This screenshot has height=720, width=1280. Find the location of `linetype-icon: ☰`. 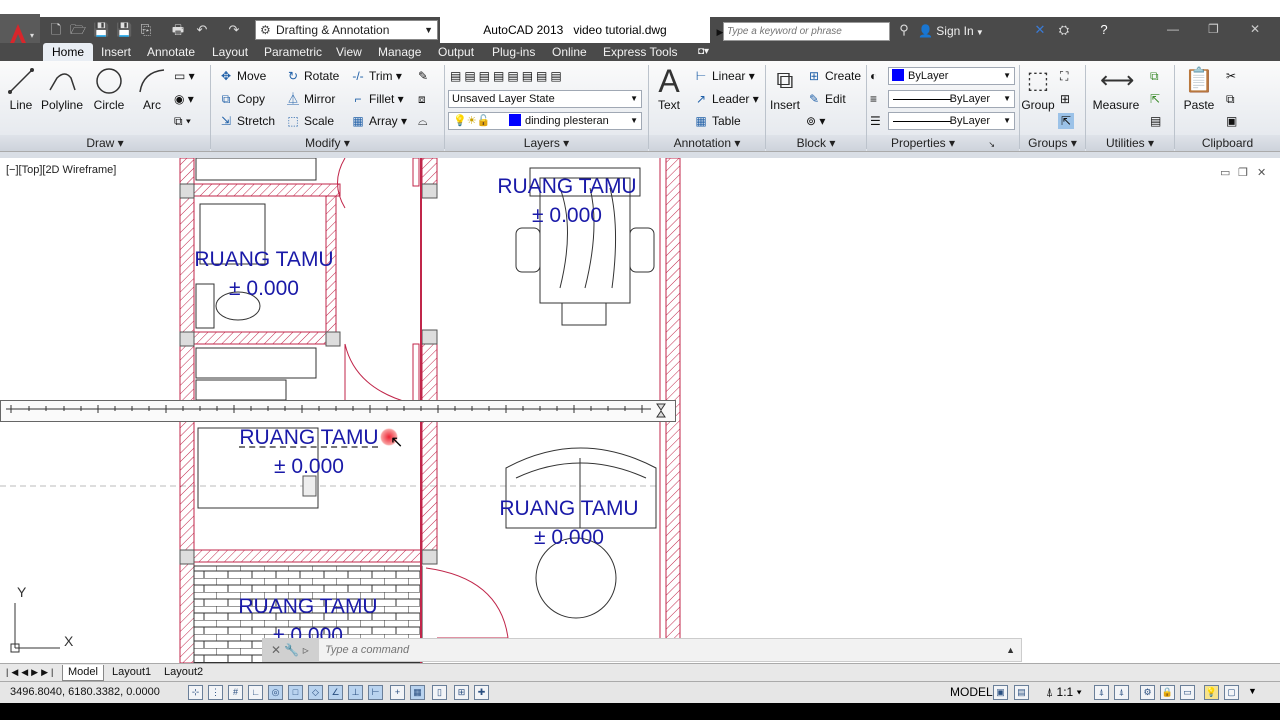

linetype-icon: ☰ is located at coordinates (875, 121).